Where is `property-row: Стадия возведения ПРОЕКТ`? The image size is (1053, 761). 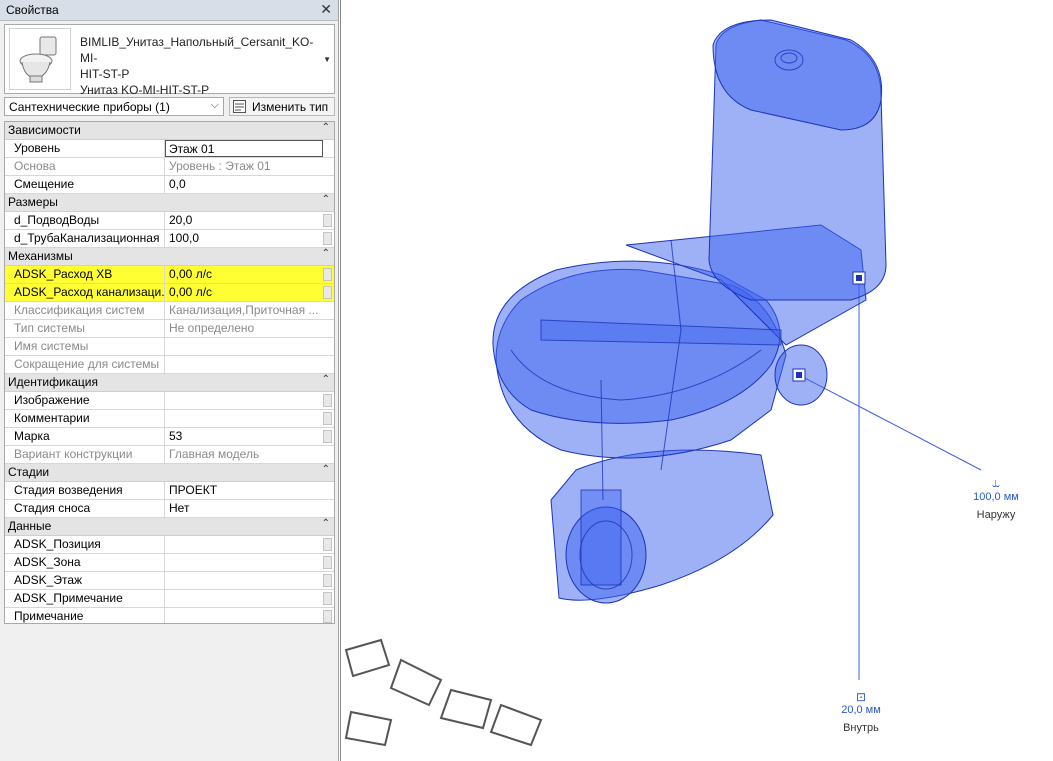 property-row: Стадия возведения ПРОЕКТ is located at coordinates (169, 491).